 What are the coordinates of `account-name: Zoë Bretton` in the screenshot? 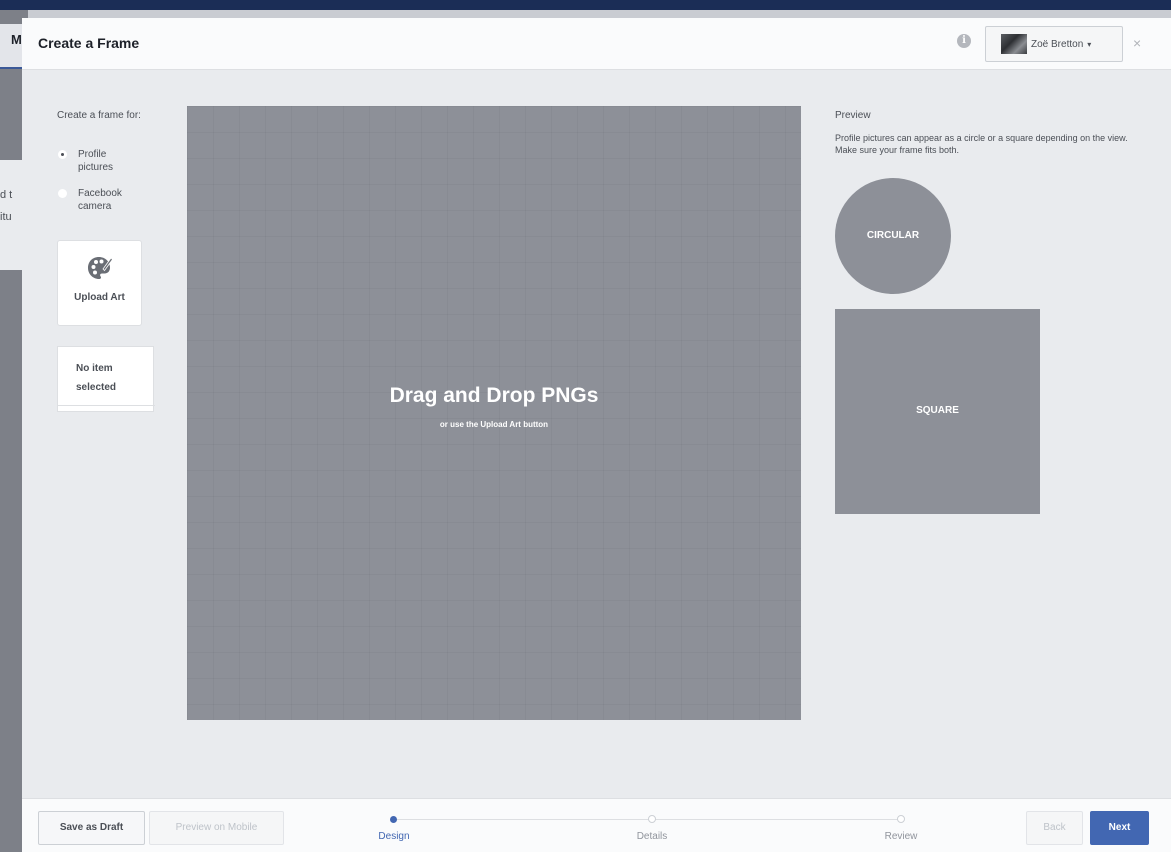 It's located at (1057, 44).